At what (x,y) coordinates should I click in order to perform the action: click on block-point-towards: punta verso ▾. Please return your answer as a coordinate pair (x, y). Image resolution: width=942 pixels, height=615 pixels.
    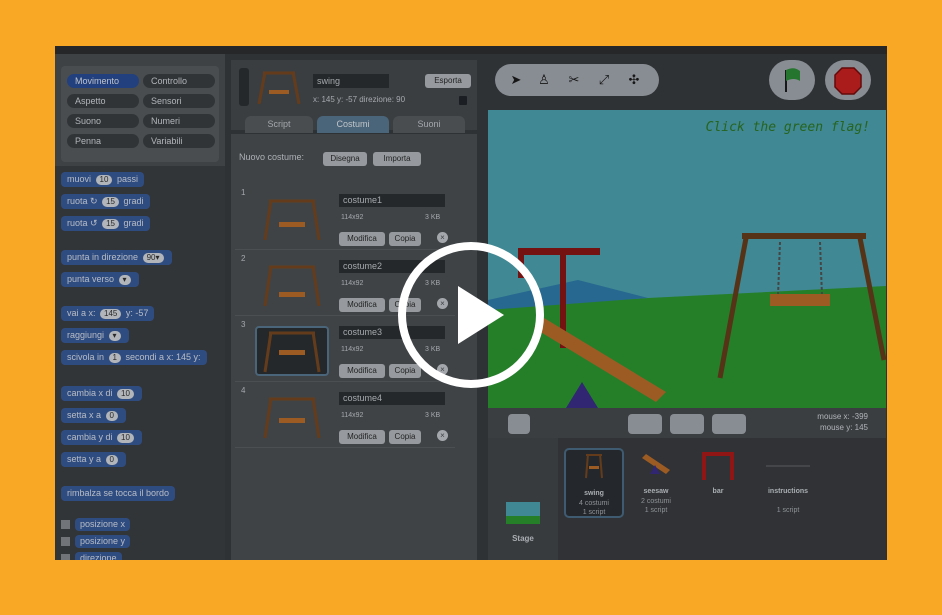
    Looking at the image, I should click on (100, 279).